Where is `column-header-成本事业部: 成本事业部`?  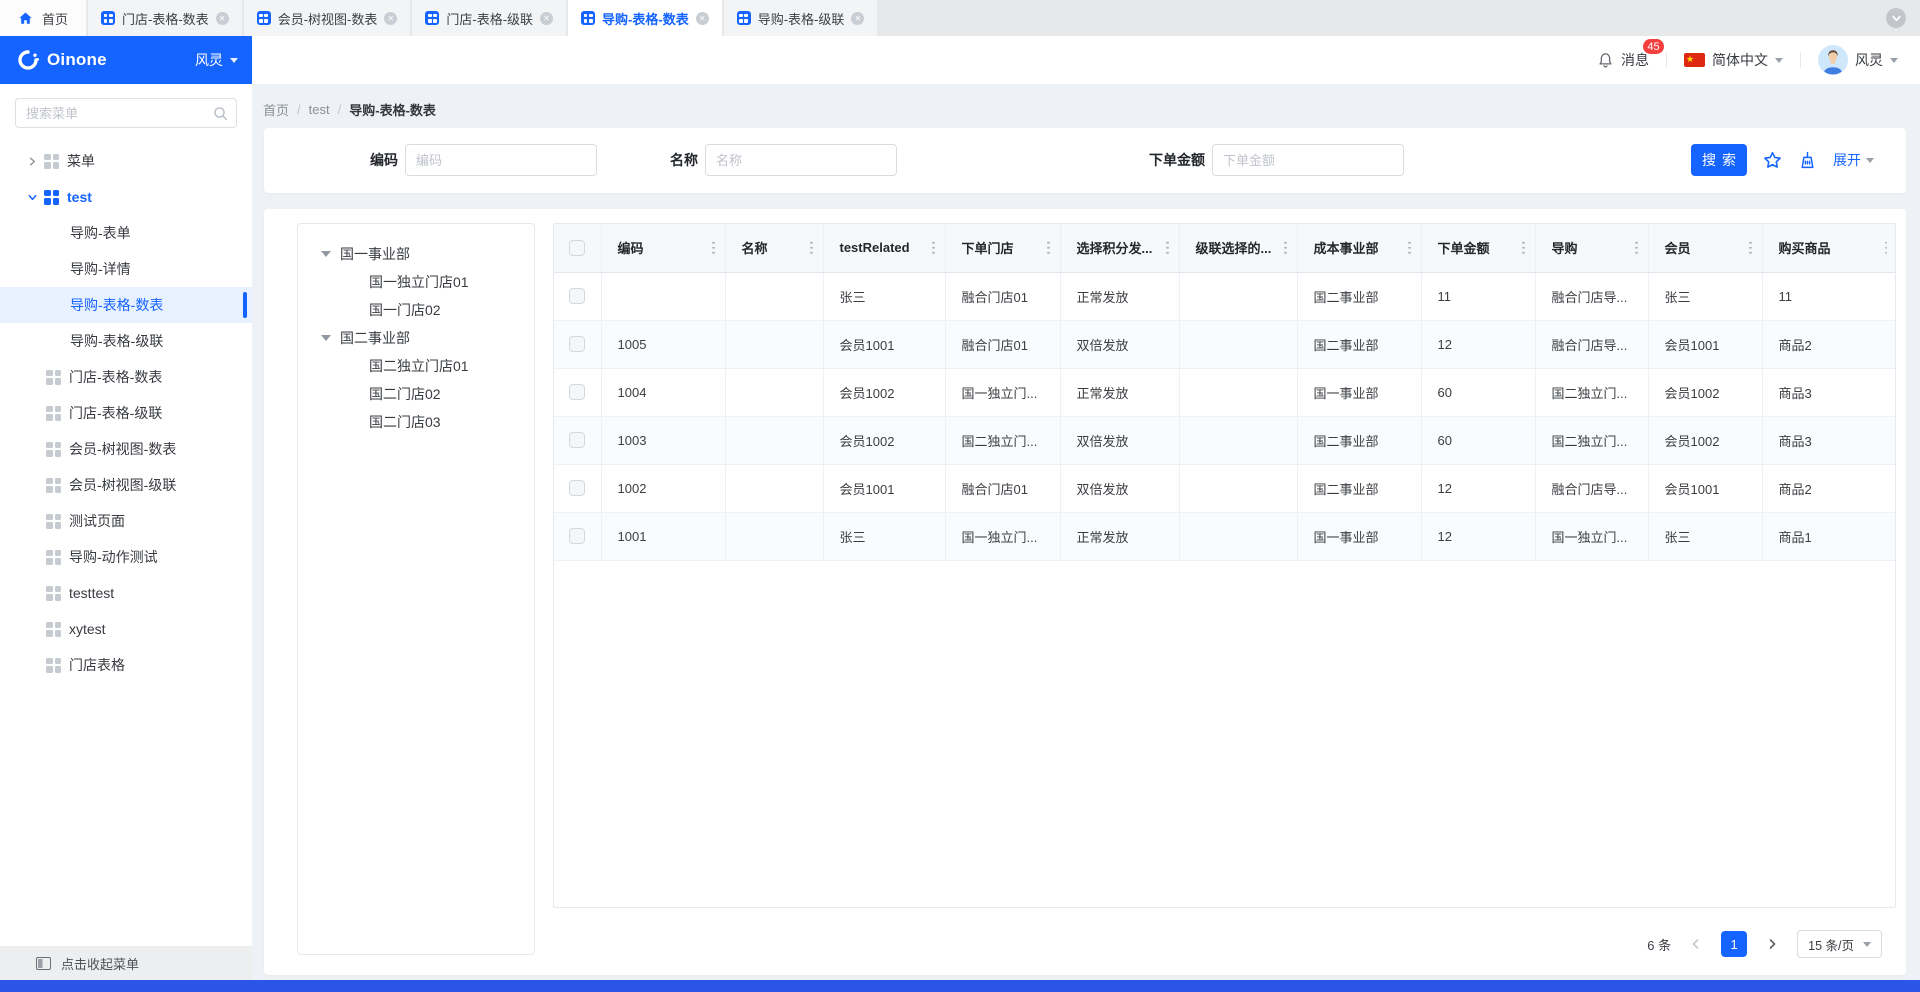
column-header-成本事业部: 成本事业部 is located at coordinates (1359, 248).